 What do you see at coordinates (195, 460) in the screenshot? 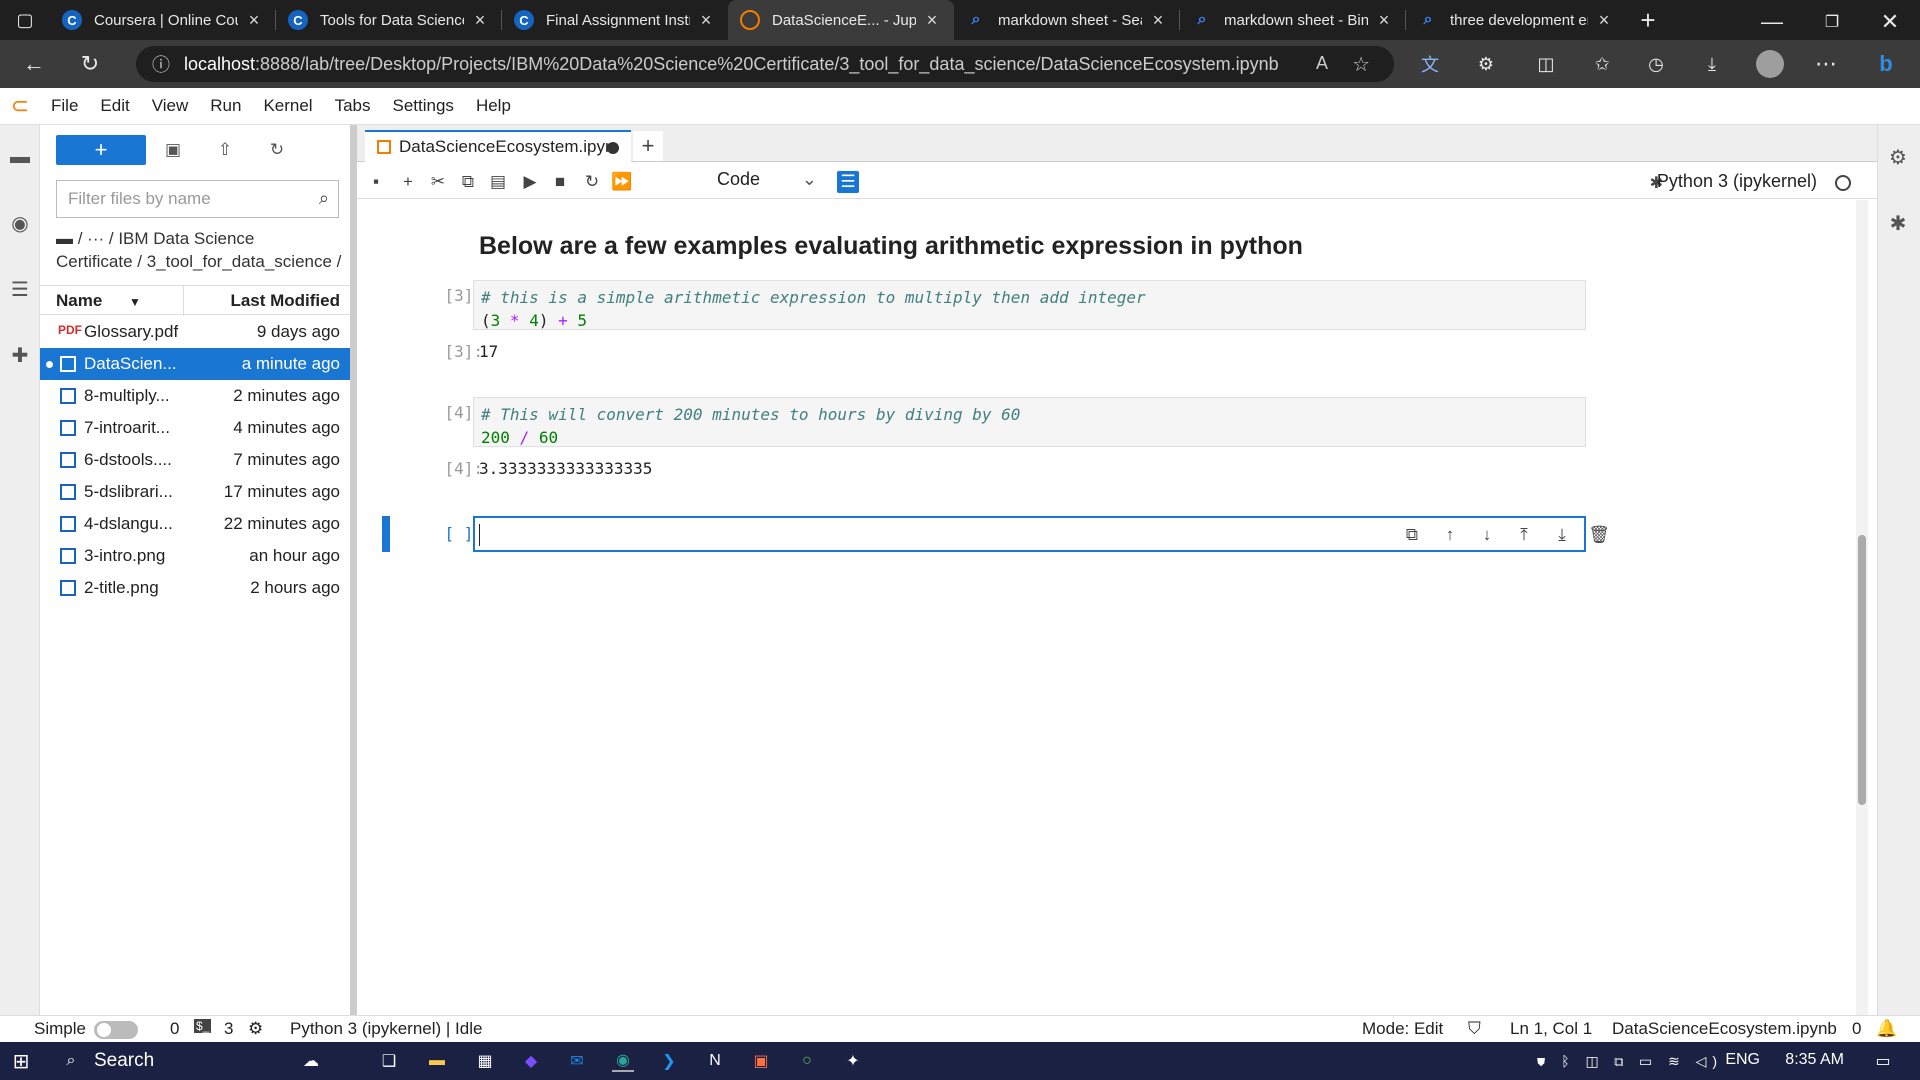
I see `file-row: 6-dstools.... 7 minutes ago` at bounding box center [195, 460].